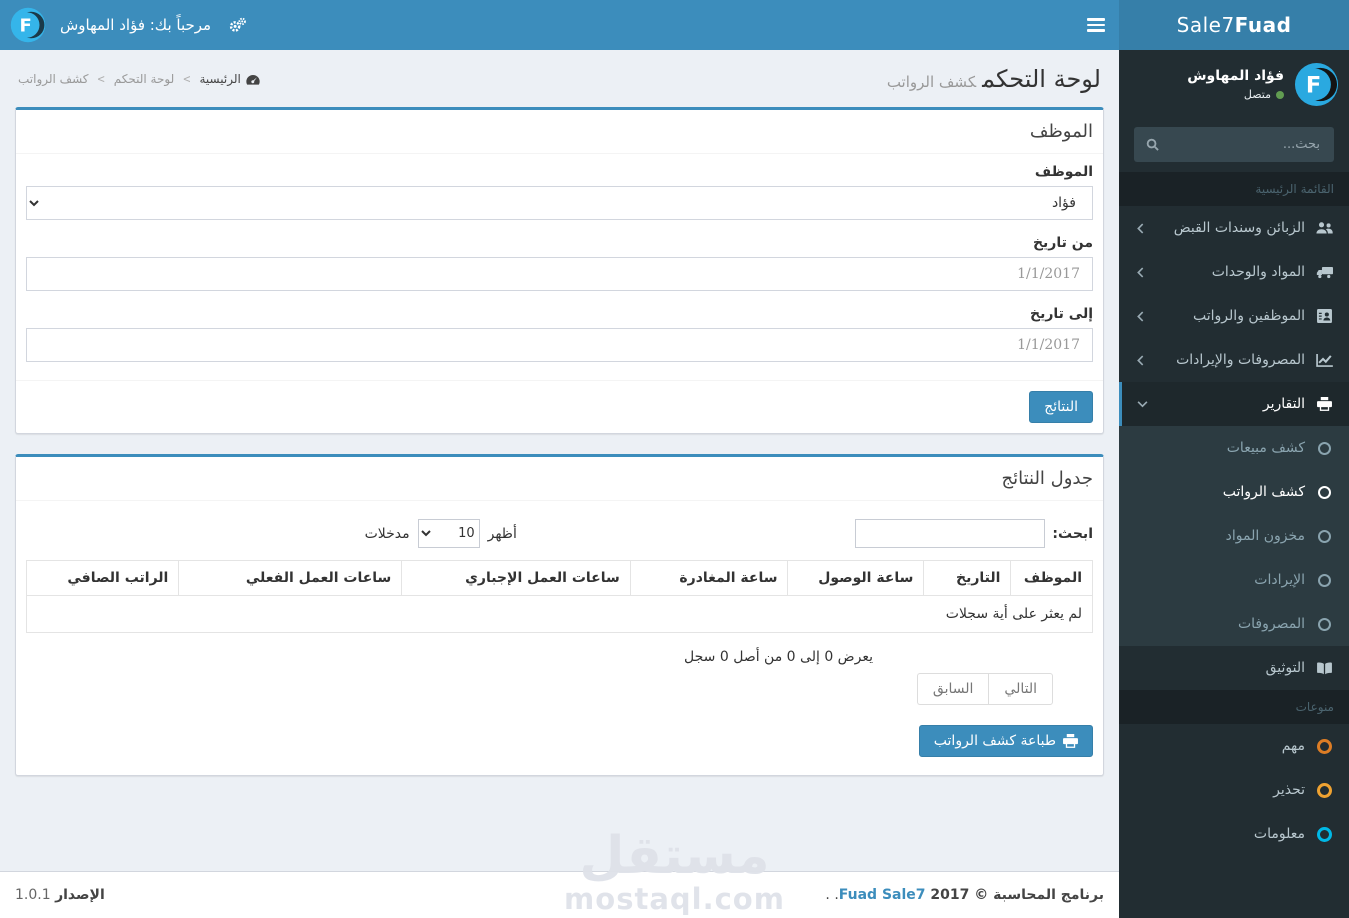  Describe the element at coordinates (1152, 144) in the screenshot. I see `search-icon` at that location.